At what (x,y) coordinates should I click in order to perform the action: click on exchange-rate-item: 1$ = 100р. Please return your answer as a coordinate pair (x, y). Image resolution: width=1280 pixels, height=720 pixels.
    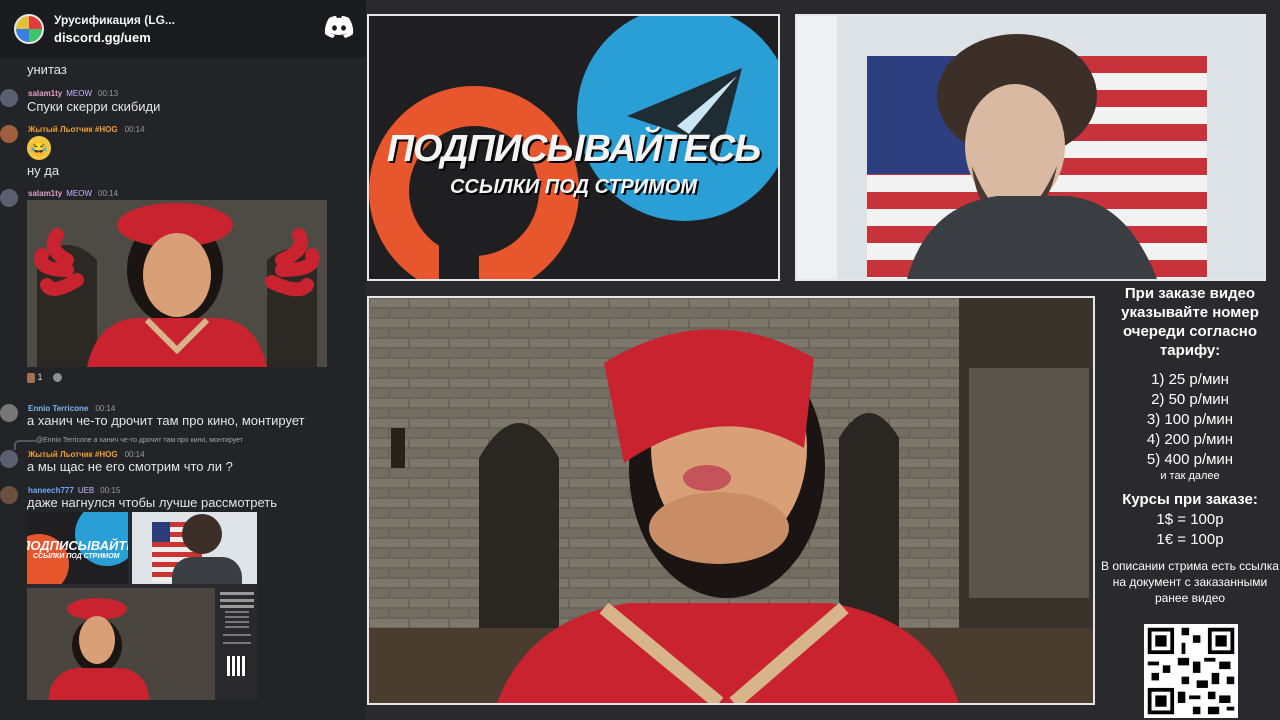
    Looking at the image, I should click on (1190, 519).